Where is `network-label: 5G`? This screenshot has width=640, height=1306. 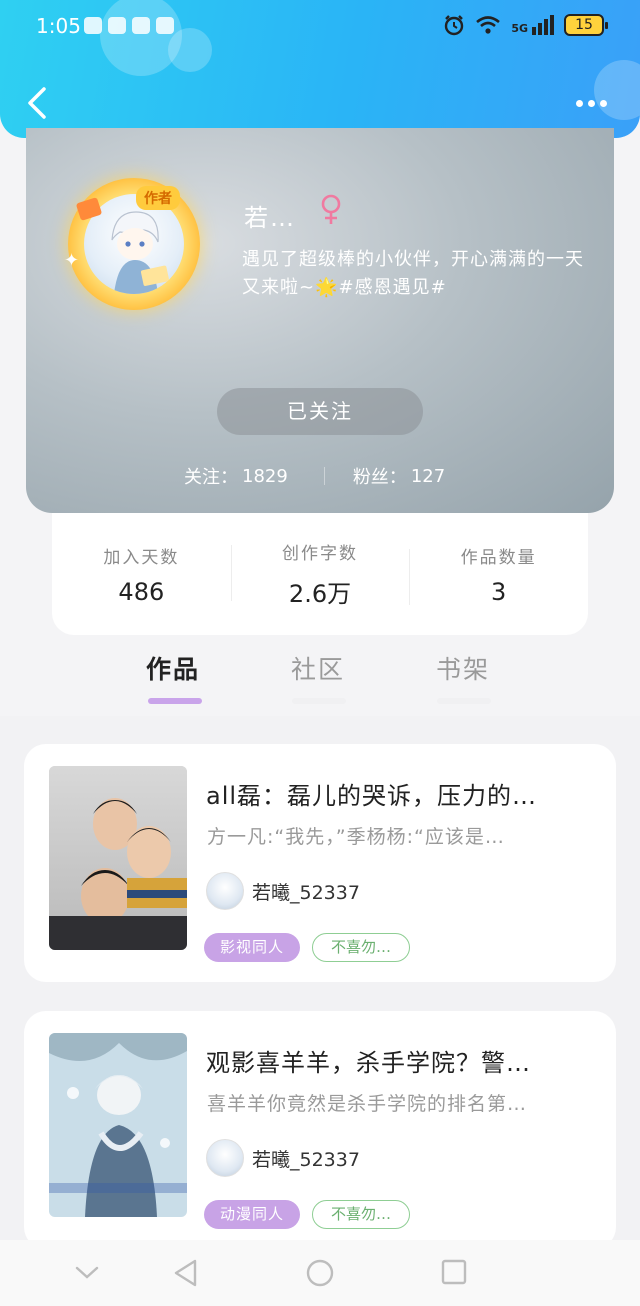
network-label: 5G is located at coordinates (519, 28).